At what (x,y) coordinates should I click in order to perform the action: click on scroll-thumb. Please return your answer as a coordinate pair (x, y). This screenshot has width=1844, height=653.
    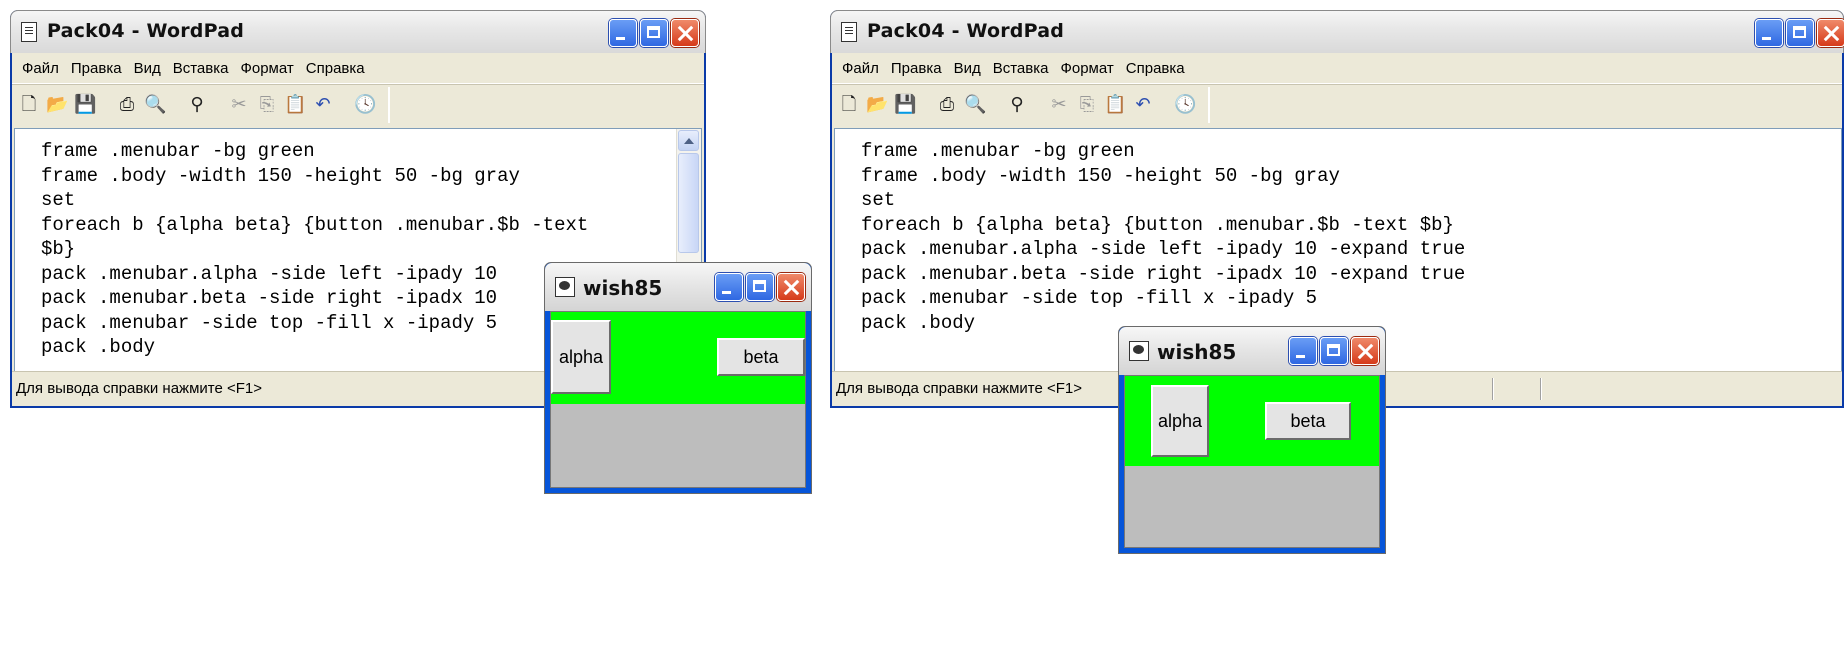
    Looking at the image, I should click on (688, 203).